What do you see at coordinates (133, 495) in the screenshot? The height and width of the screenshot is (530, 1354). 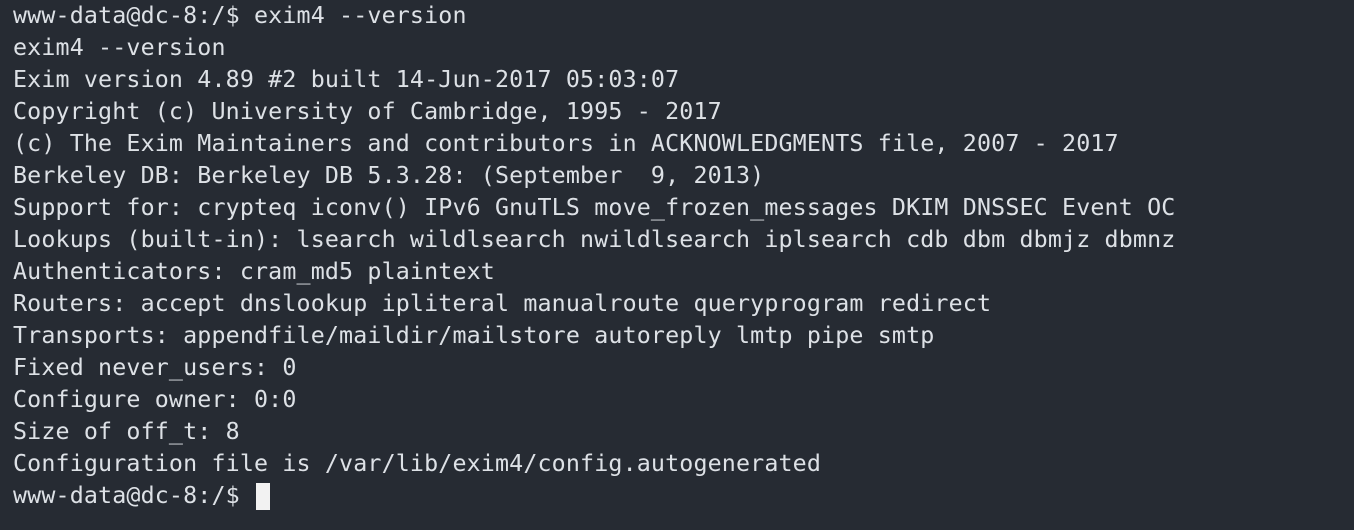 I see `final-prompt: www-data@dc-8:/$` at bounding box center [133, 495].